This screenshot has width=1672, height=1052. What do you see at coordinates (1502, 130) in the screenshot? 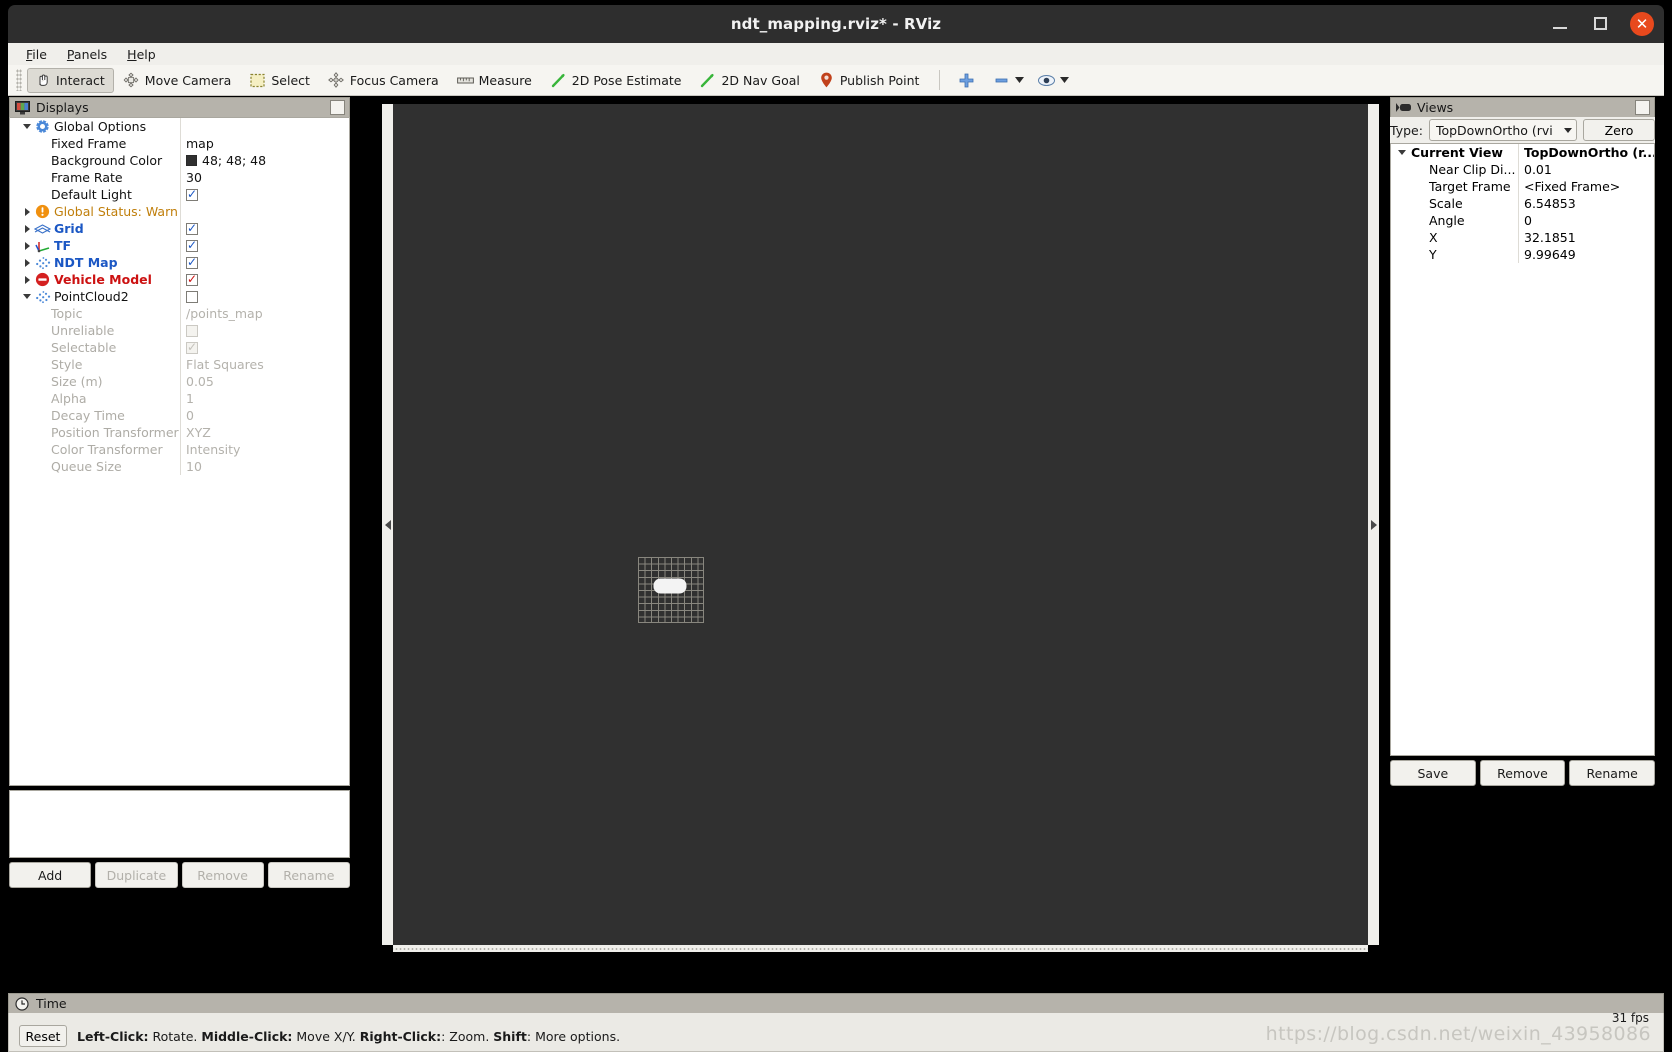
I see `views-type-dropdown: TopDownOrtho (rvi` at bounding box center [1502, 130].